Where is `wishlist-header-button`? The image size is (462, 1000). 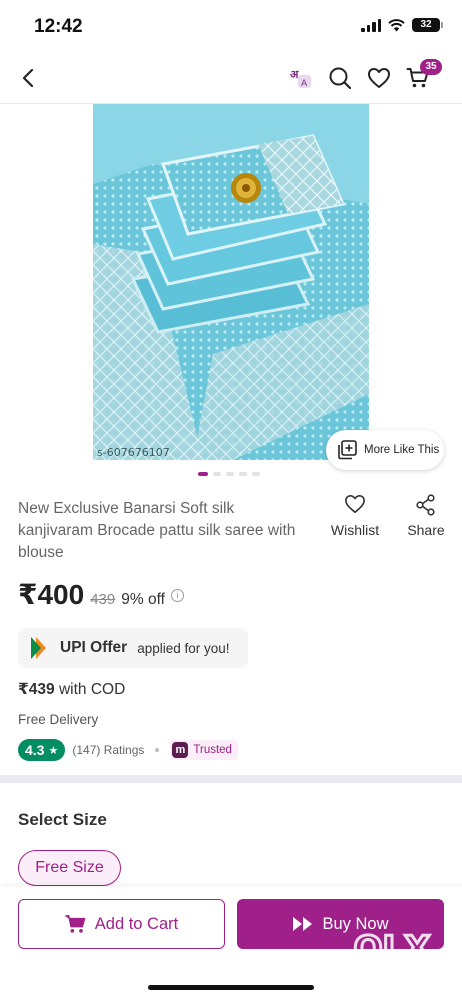 wishlist-header-button is located at coordinates (379, 78).